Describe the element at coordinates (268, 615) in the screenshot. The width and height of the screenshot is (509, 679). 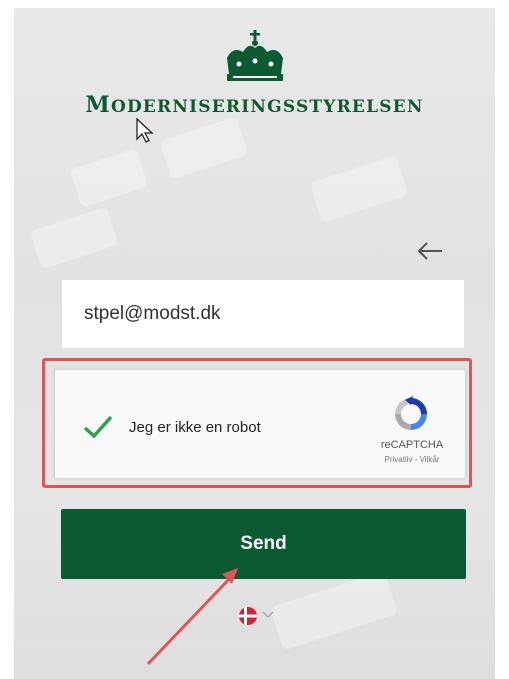
I see `chevron-down-icon` at that location.